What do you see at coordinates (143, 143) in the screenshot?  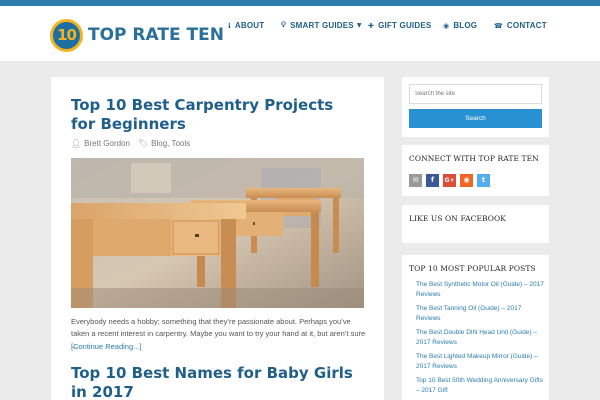 I see `tags-icon: 🏷︎` at bounding box center [143, 143].